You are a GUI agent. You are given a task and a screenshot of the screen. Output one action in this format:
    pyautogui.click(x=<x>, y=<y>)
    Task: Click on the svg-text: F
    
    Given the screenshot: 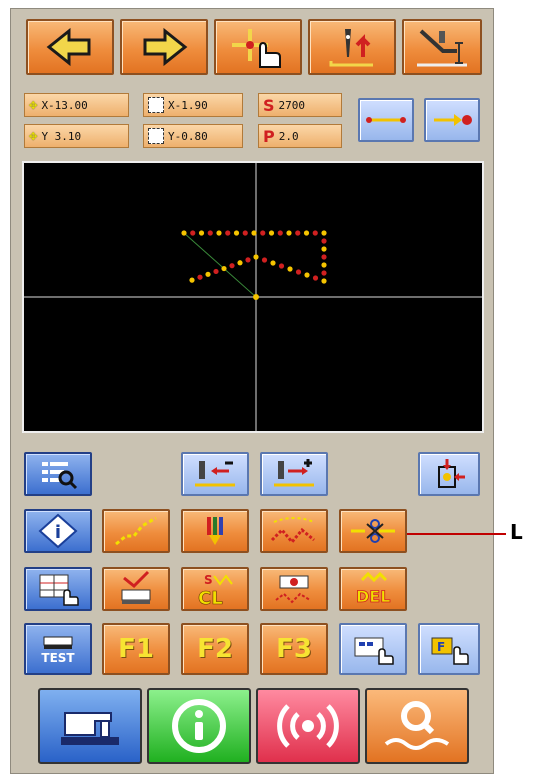 What is the action you would take?
    pyautogui.click(x=441, y=647)
    